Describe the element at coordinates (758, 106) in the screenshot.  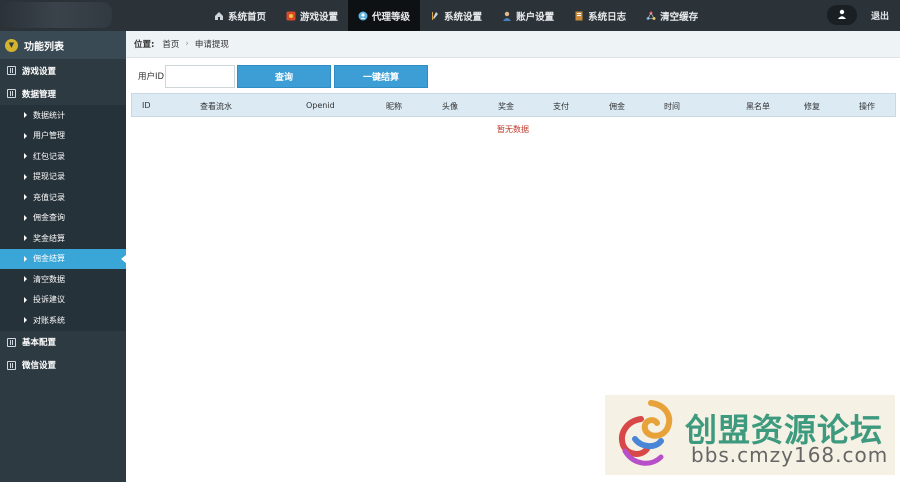
I see `column-header: 黑名单` at that location.